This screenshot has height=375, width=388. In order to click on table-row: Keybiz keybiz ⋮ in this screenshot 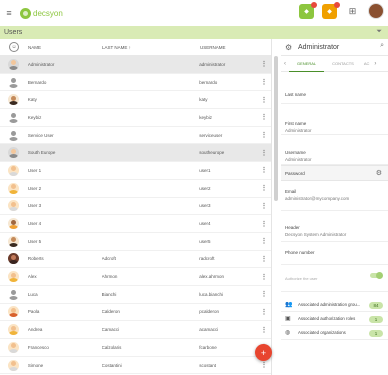, I will do `click(135, 118)`.